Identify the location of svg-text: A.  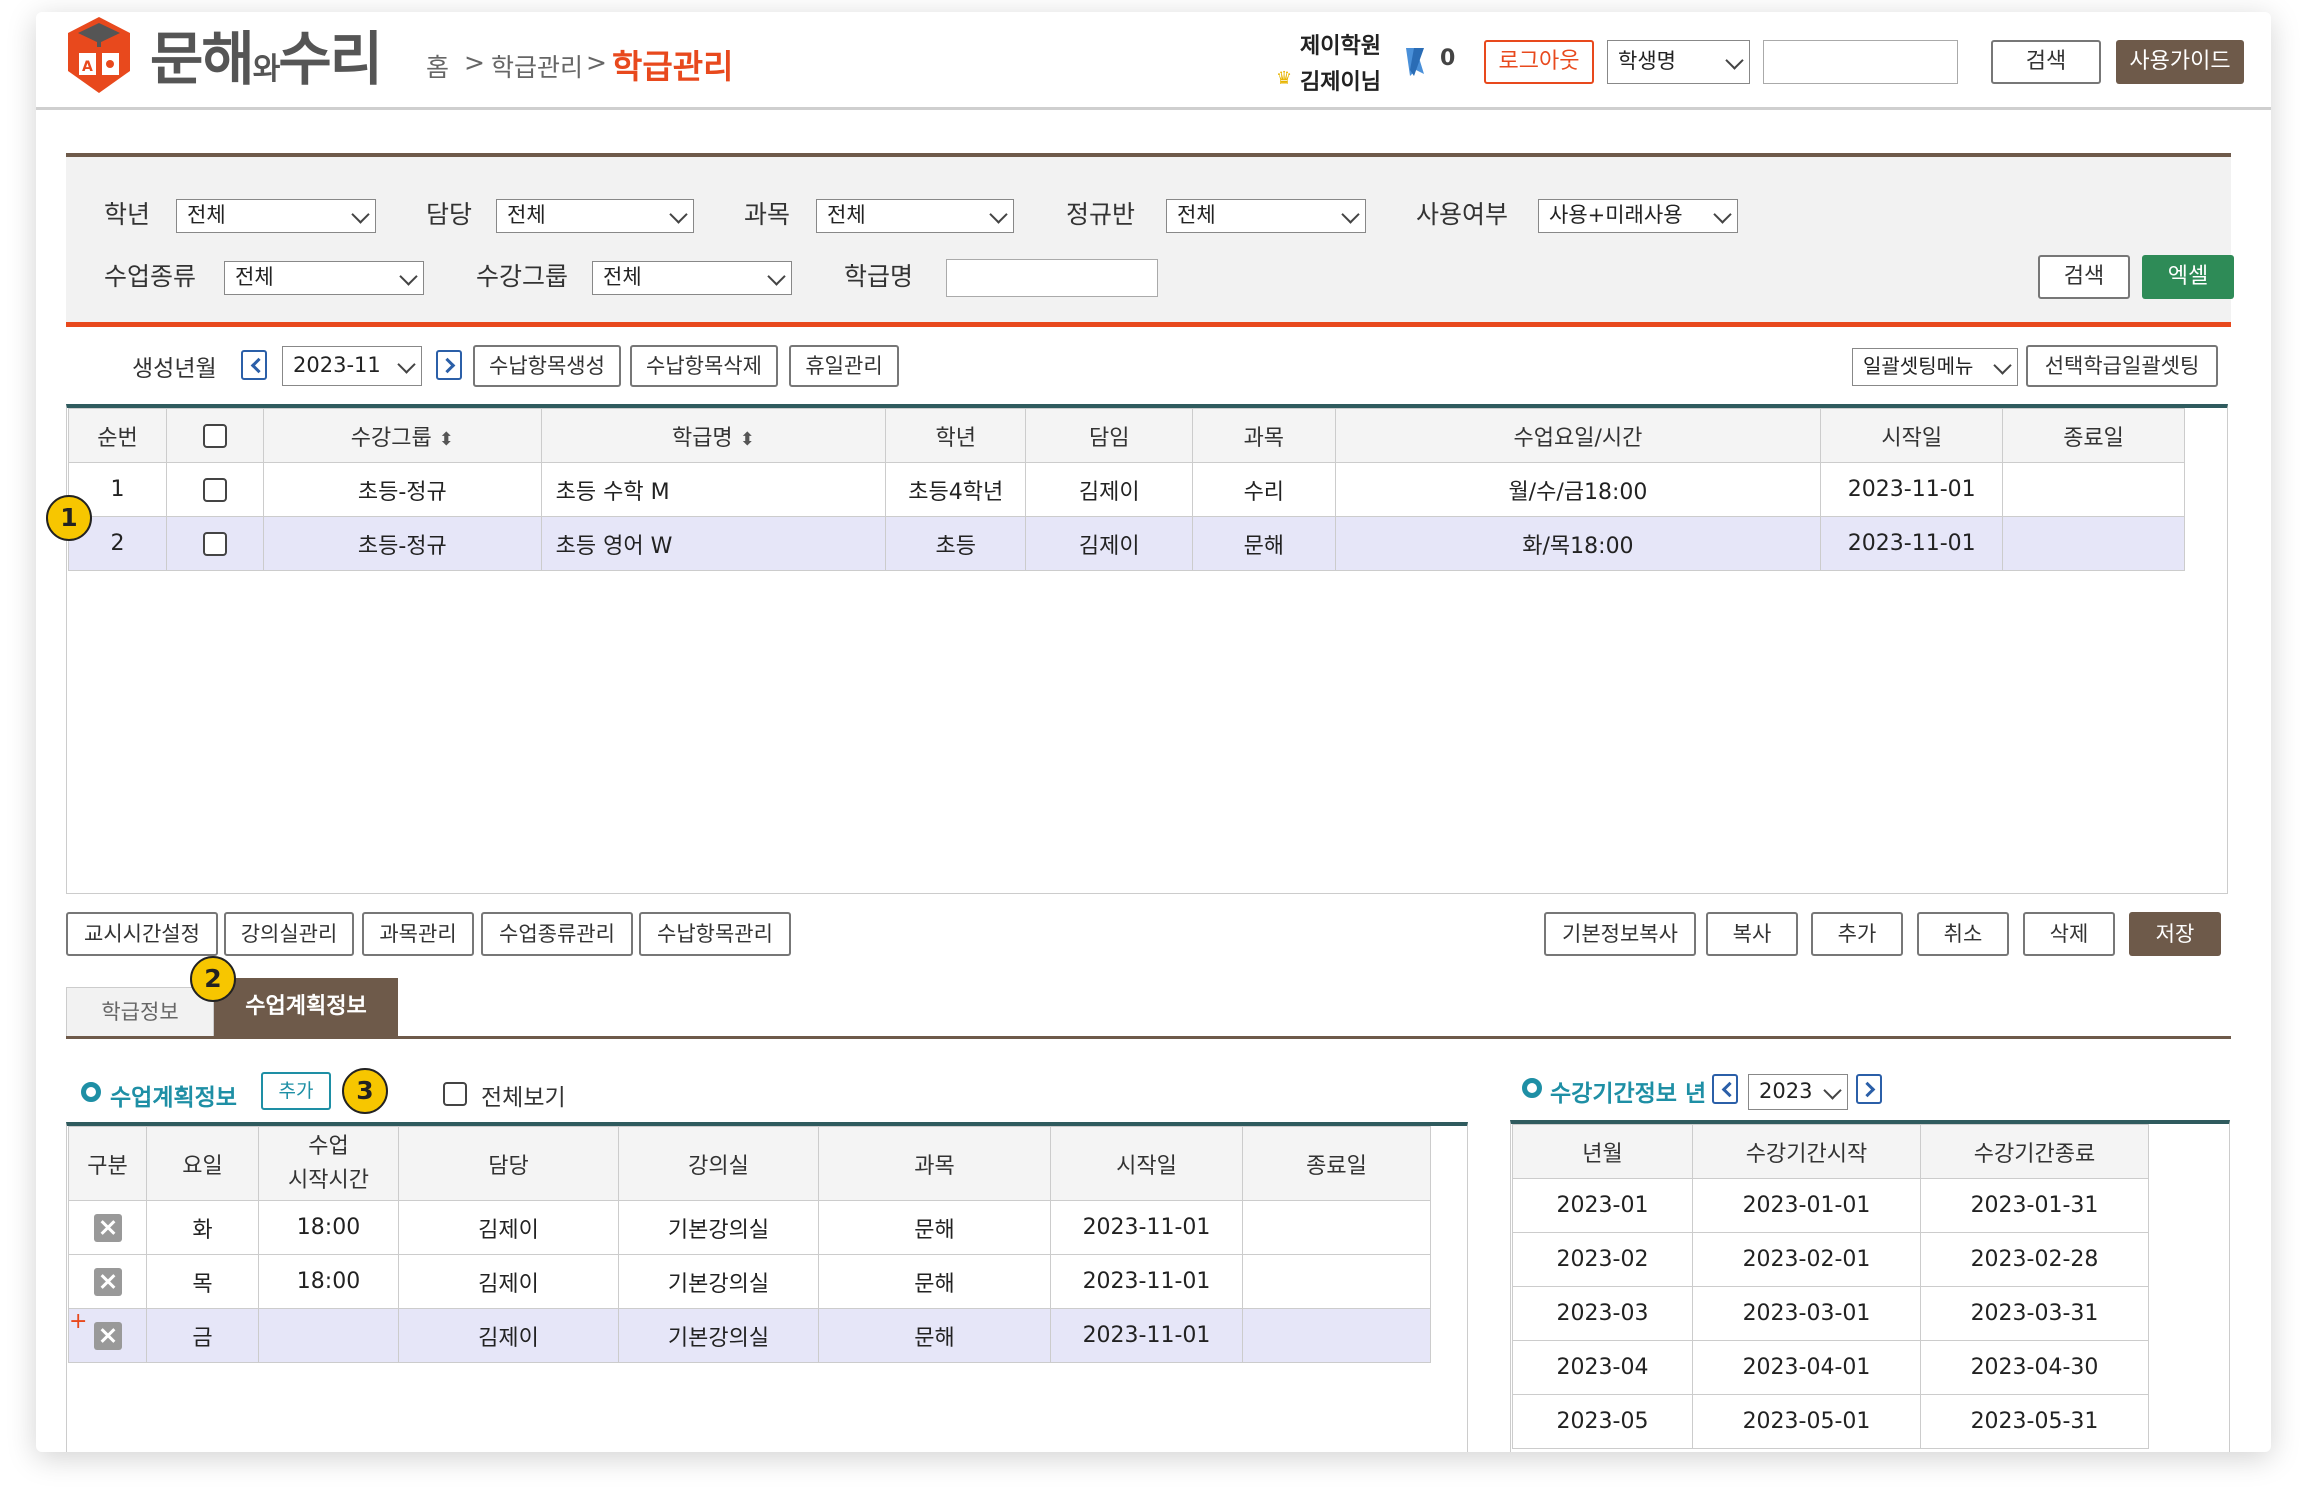
(87, 67).